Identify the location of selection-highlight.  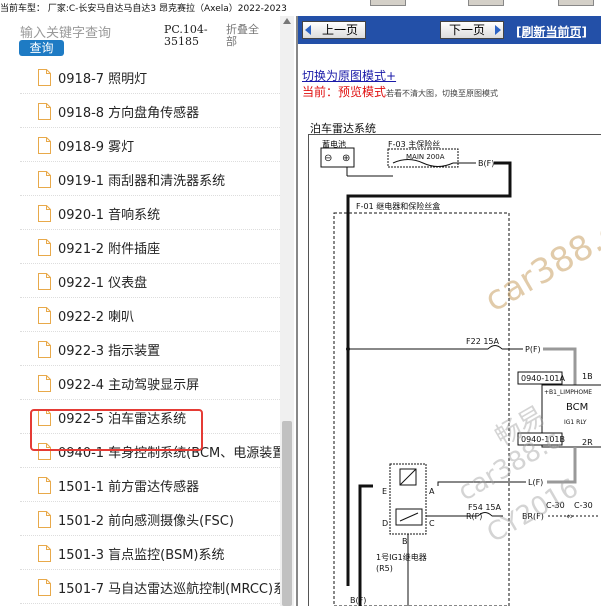
(116, 430).